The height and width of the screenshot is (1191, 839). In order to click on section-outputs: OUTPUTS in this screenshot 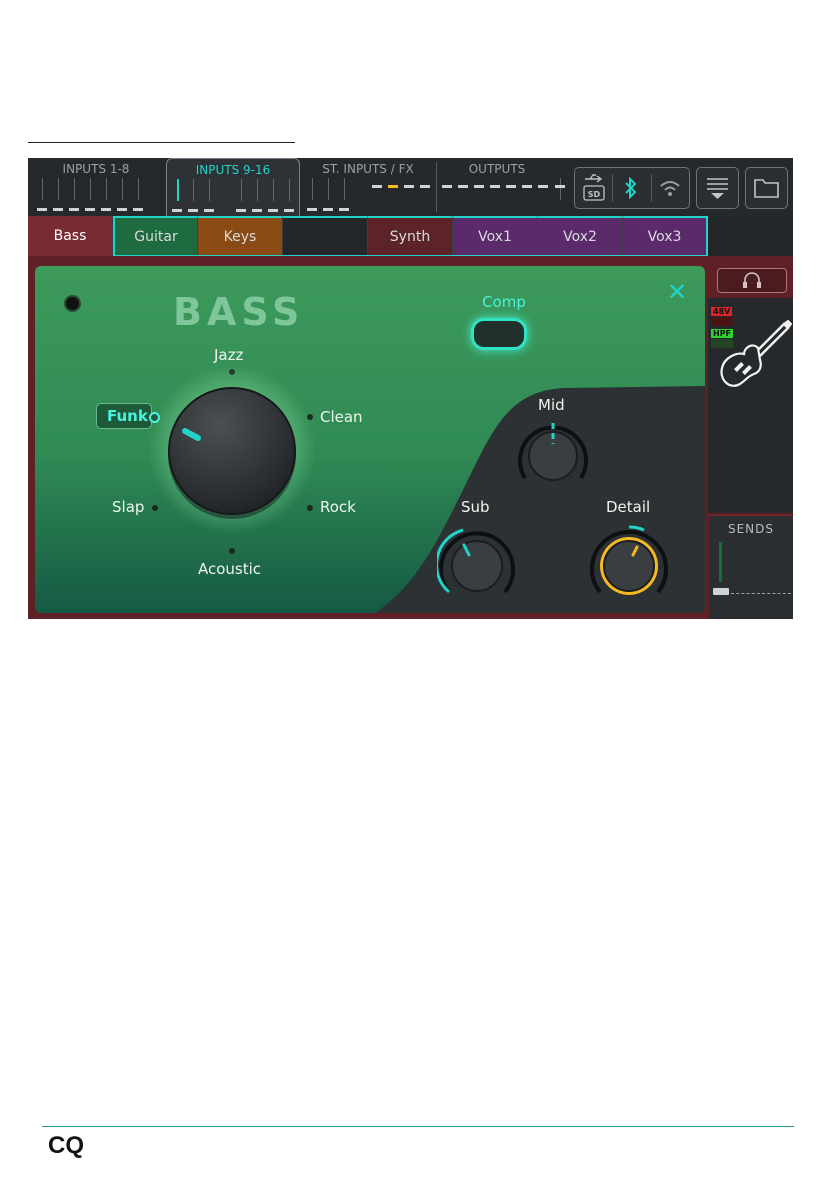, I will do `click(503, 187)`.